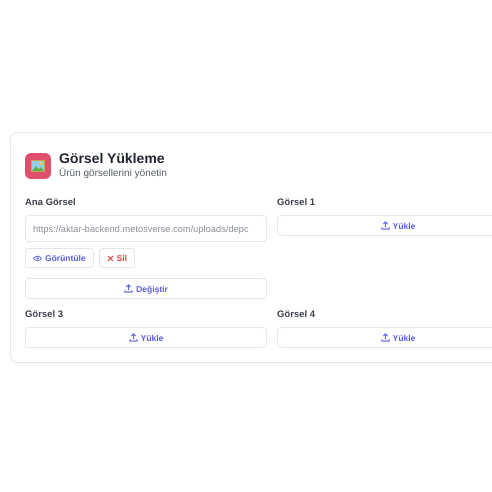  What do you see at coordinates (59, 258) in the screenshot?
I see `view-button: Görüntüle` at bounding box center [59, 258].